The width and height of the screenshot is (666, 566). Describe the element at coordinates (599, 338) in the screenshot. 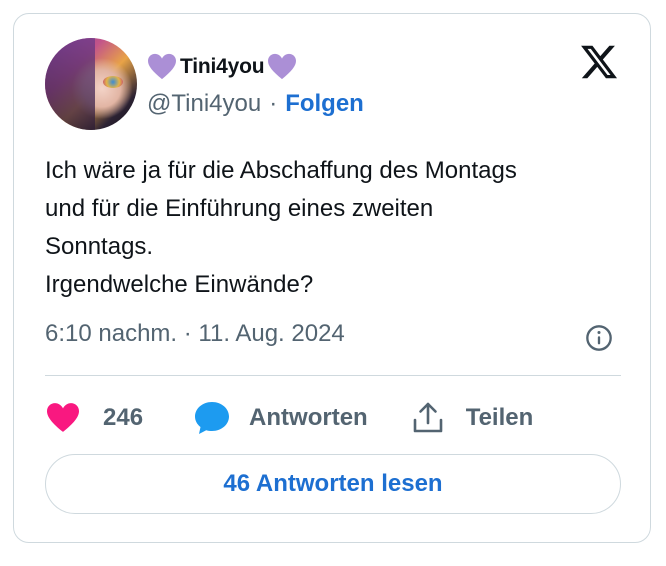

I see `info-icon` at that location.